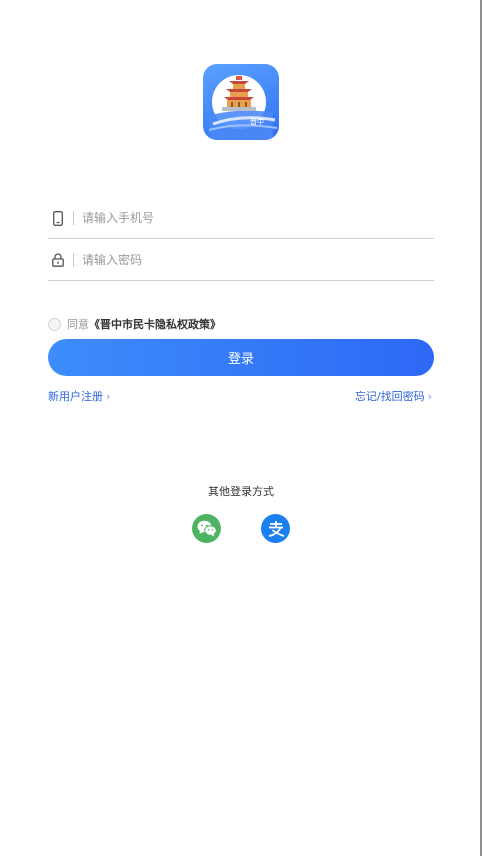 The image size is (482, 856). Describe the element at coordinates (389, 396) in the screenshot. I see `forgot-label: 忘记/找回密码` at that location.